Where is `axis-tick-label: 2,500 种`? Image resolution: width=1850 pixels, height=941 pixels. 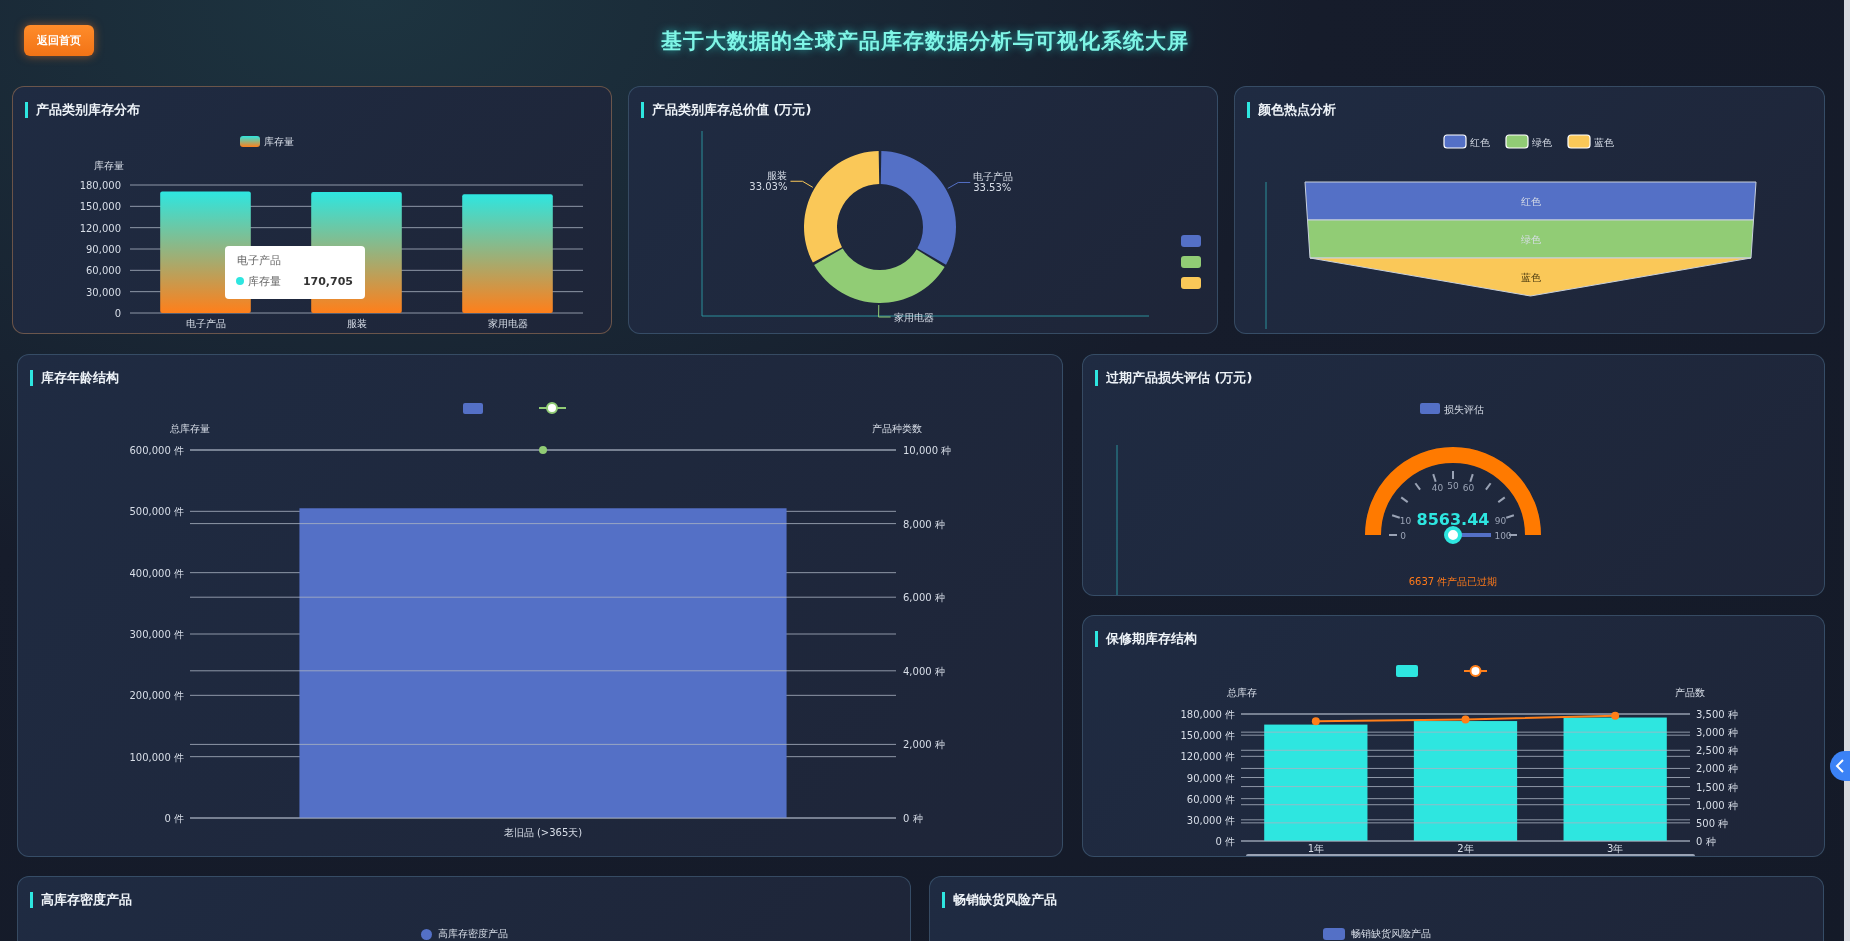 axis-tick-label: 2,500 种 is located at coordinates (1717, 751).